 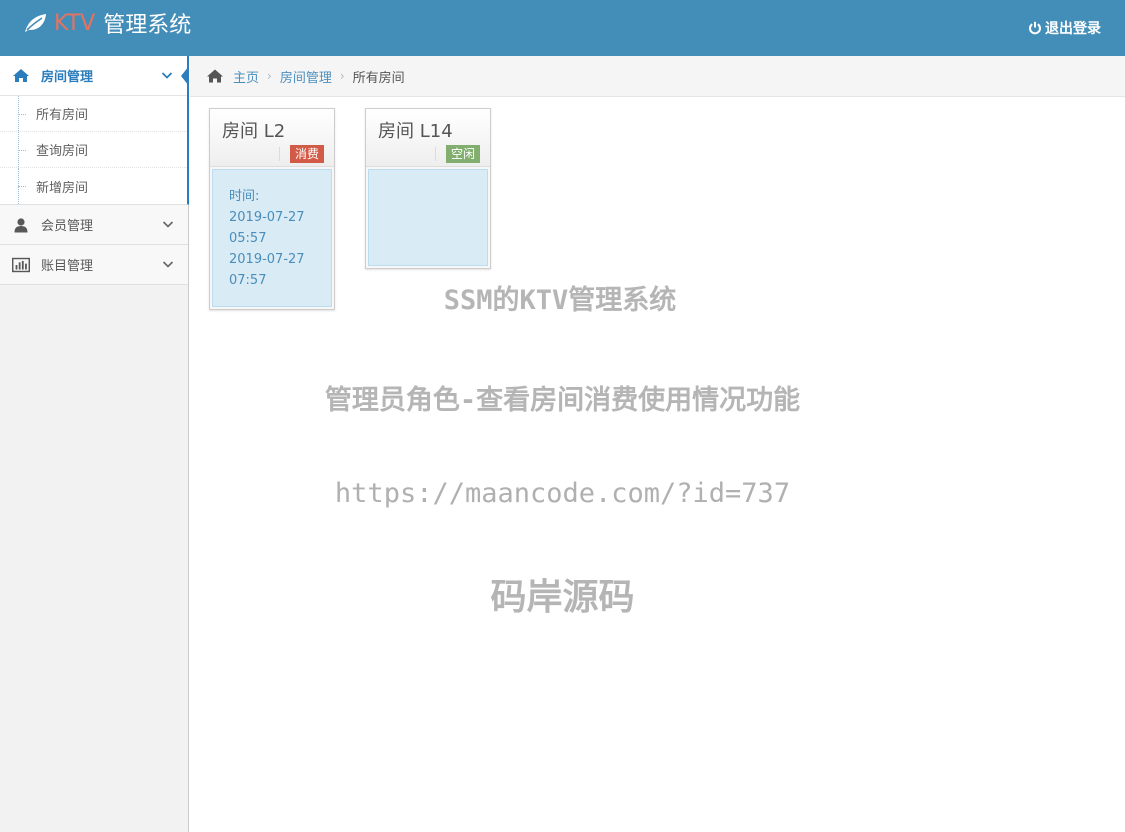 I want to click on sidebar-item-members: 会员管理, so click(x=94, y=224).